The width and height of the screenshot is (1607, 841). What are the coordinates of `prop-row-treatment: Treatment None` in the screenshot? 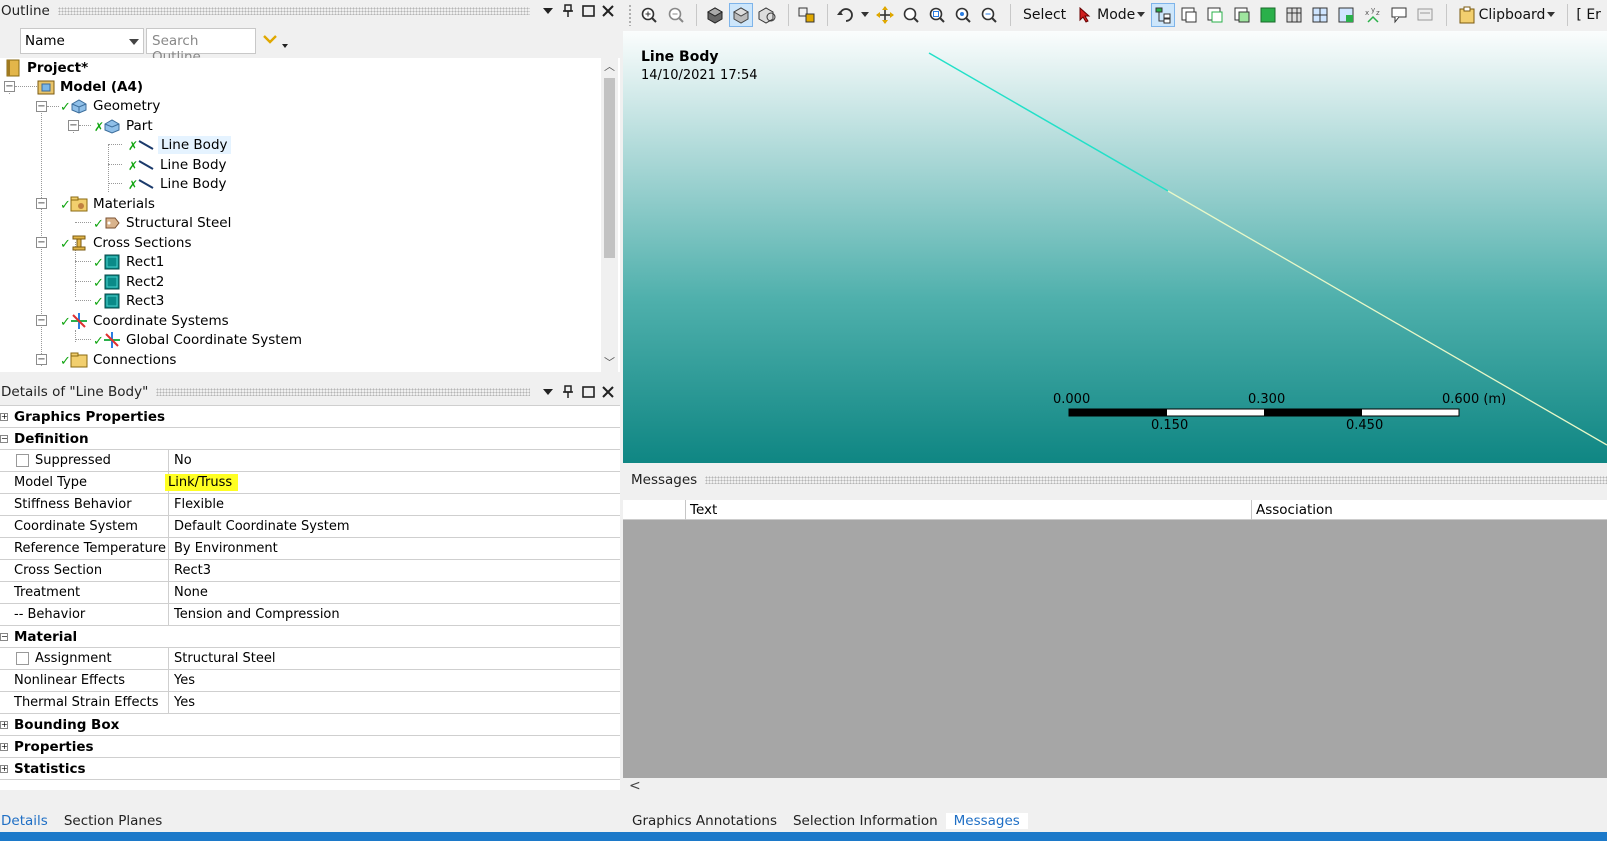 It's located at (310, 592).